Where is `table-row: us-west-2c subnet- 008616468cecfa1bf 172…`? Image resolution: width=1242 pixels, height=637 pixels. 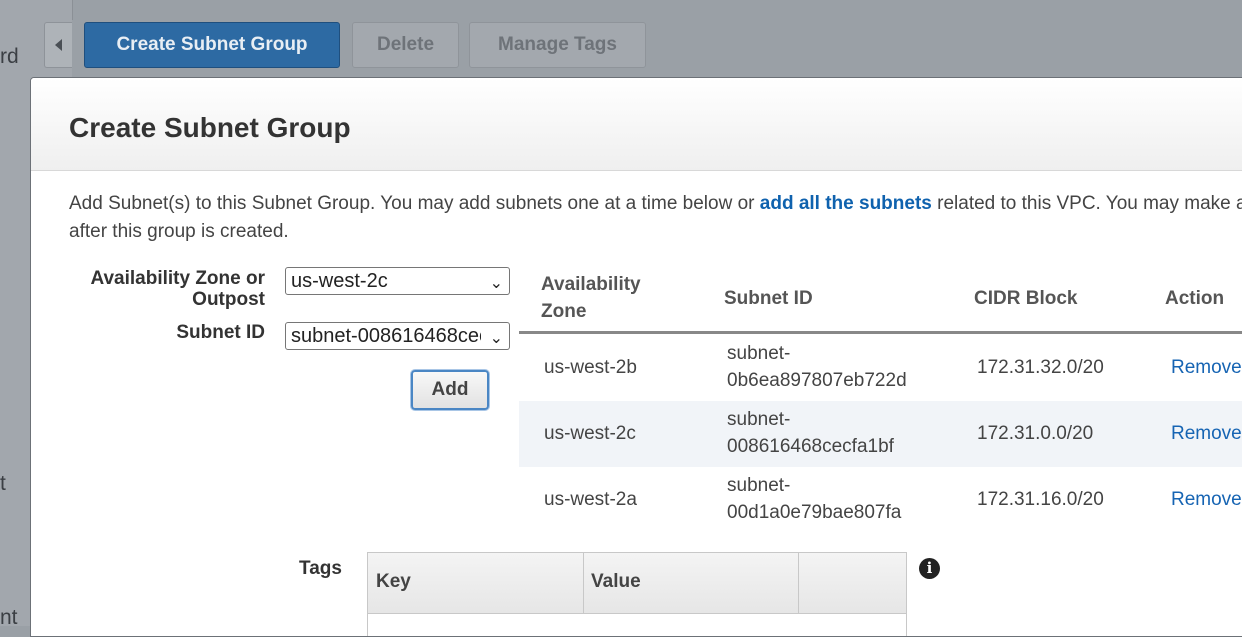
table-row: us-west-2c subnet- 008616468cecfa1bf 172… is located at coordinates (880, 434).